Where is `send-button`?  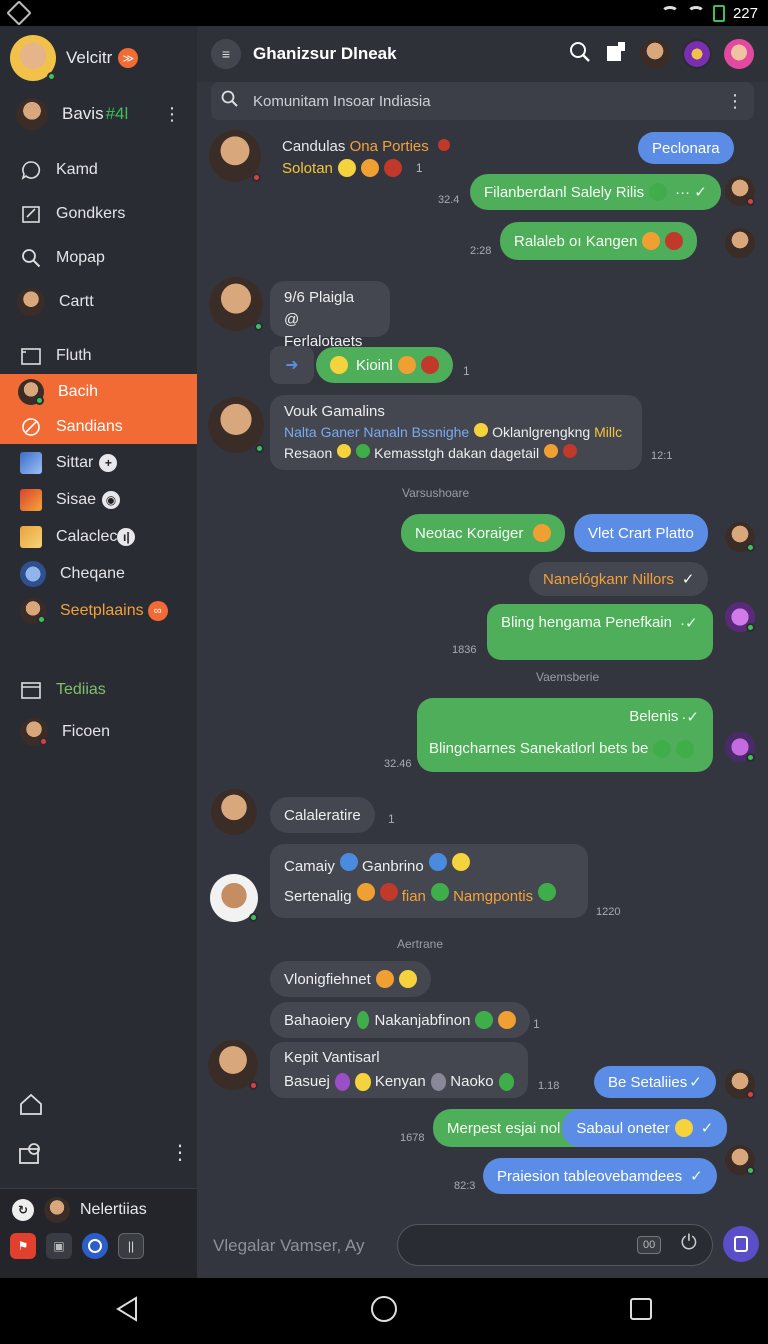 send-button is located at coordinates (741, 1244).